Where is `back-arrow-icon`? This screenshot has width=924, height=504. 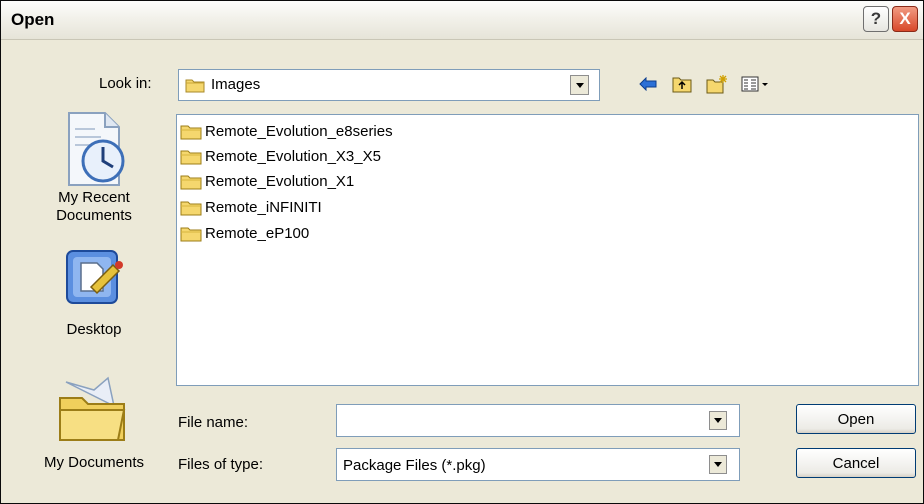 back-arrow-icon is located at coordinates (648, 84).